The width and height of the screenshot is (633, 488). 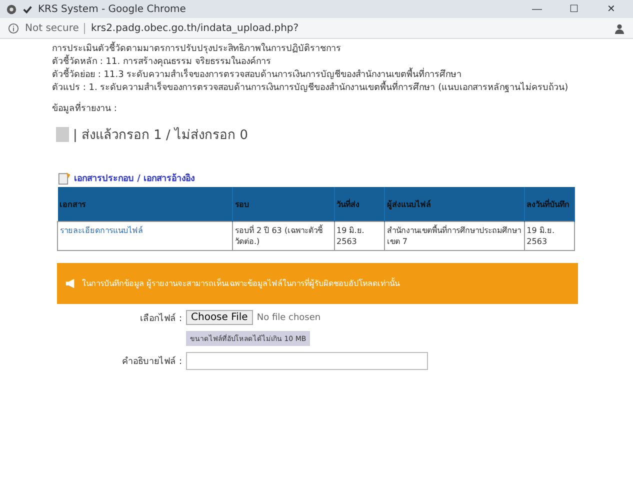 I want to click on file-label: เลือกไฟล์ :, so click(x=160, y=318).